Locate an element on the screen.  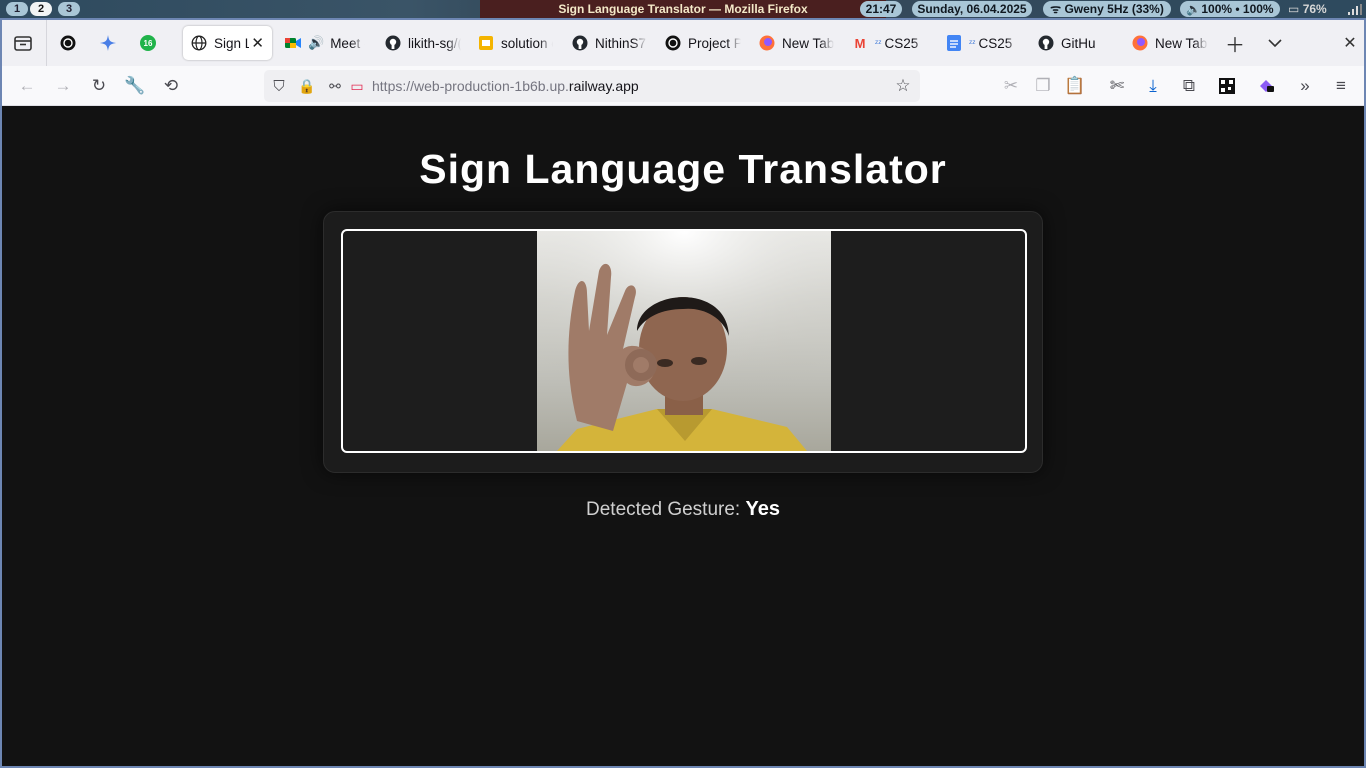
downloads-icon: ⤓ is located at coordinates (1153, 86).